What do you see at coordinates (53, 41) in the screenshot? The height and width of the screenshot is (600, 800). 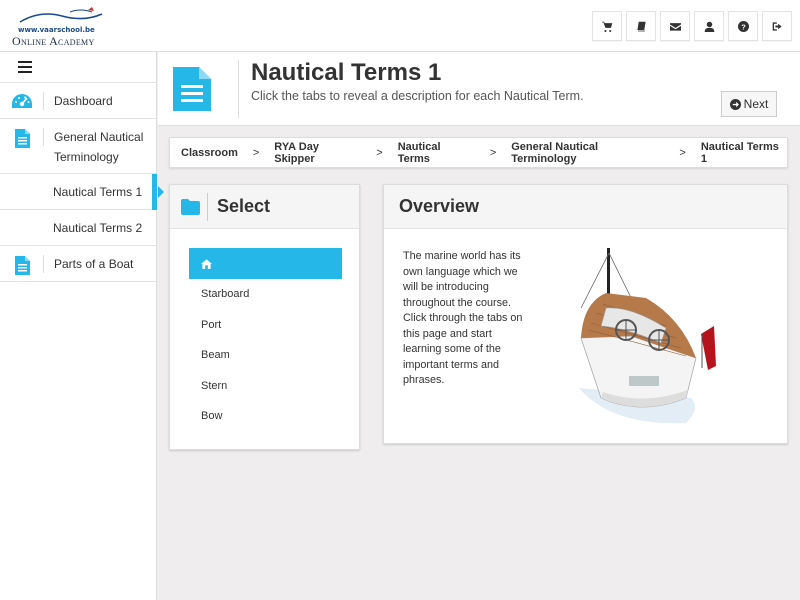 I see `logo-name: Online Academy` at bounding box center [53, 41].